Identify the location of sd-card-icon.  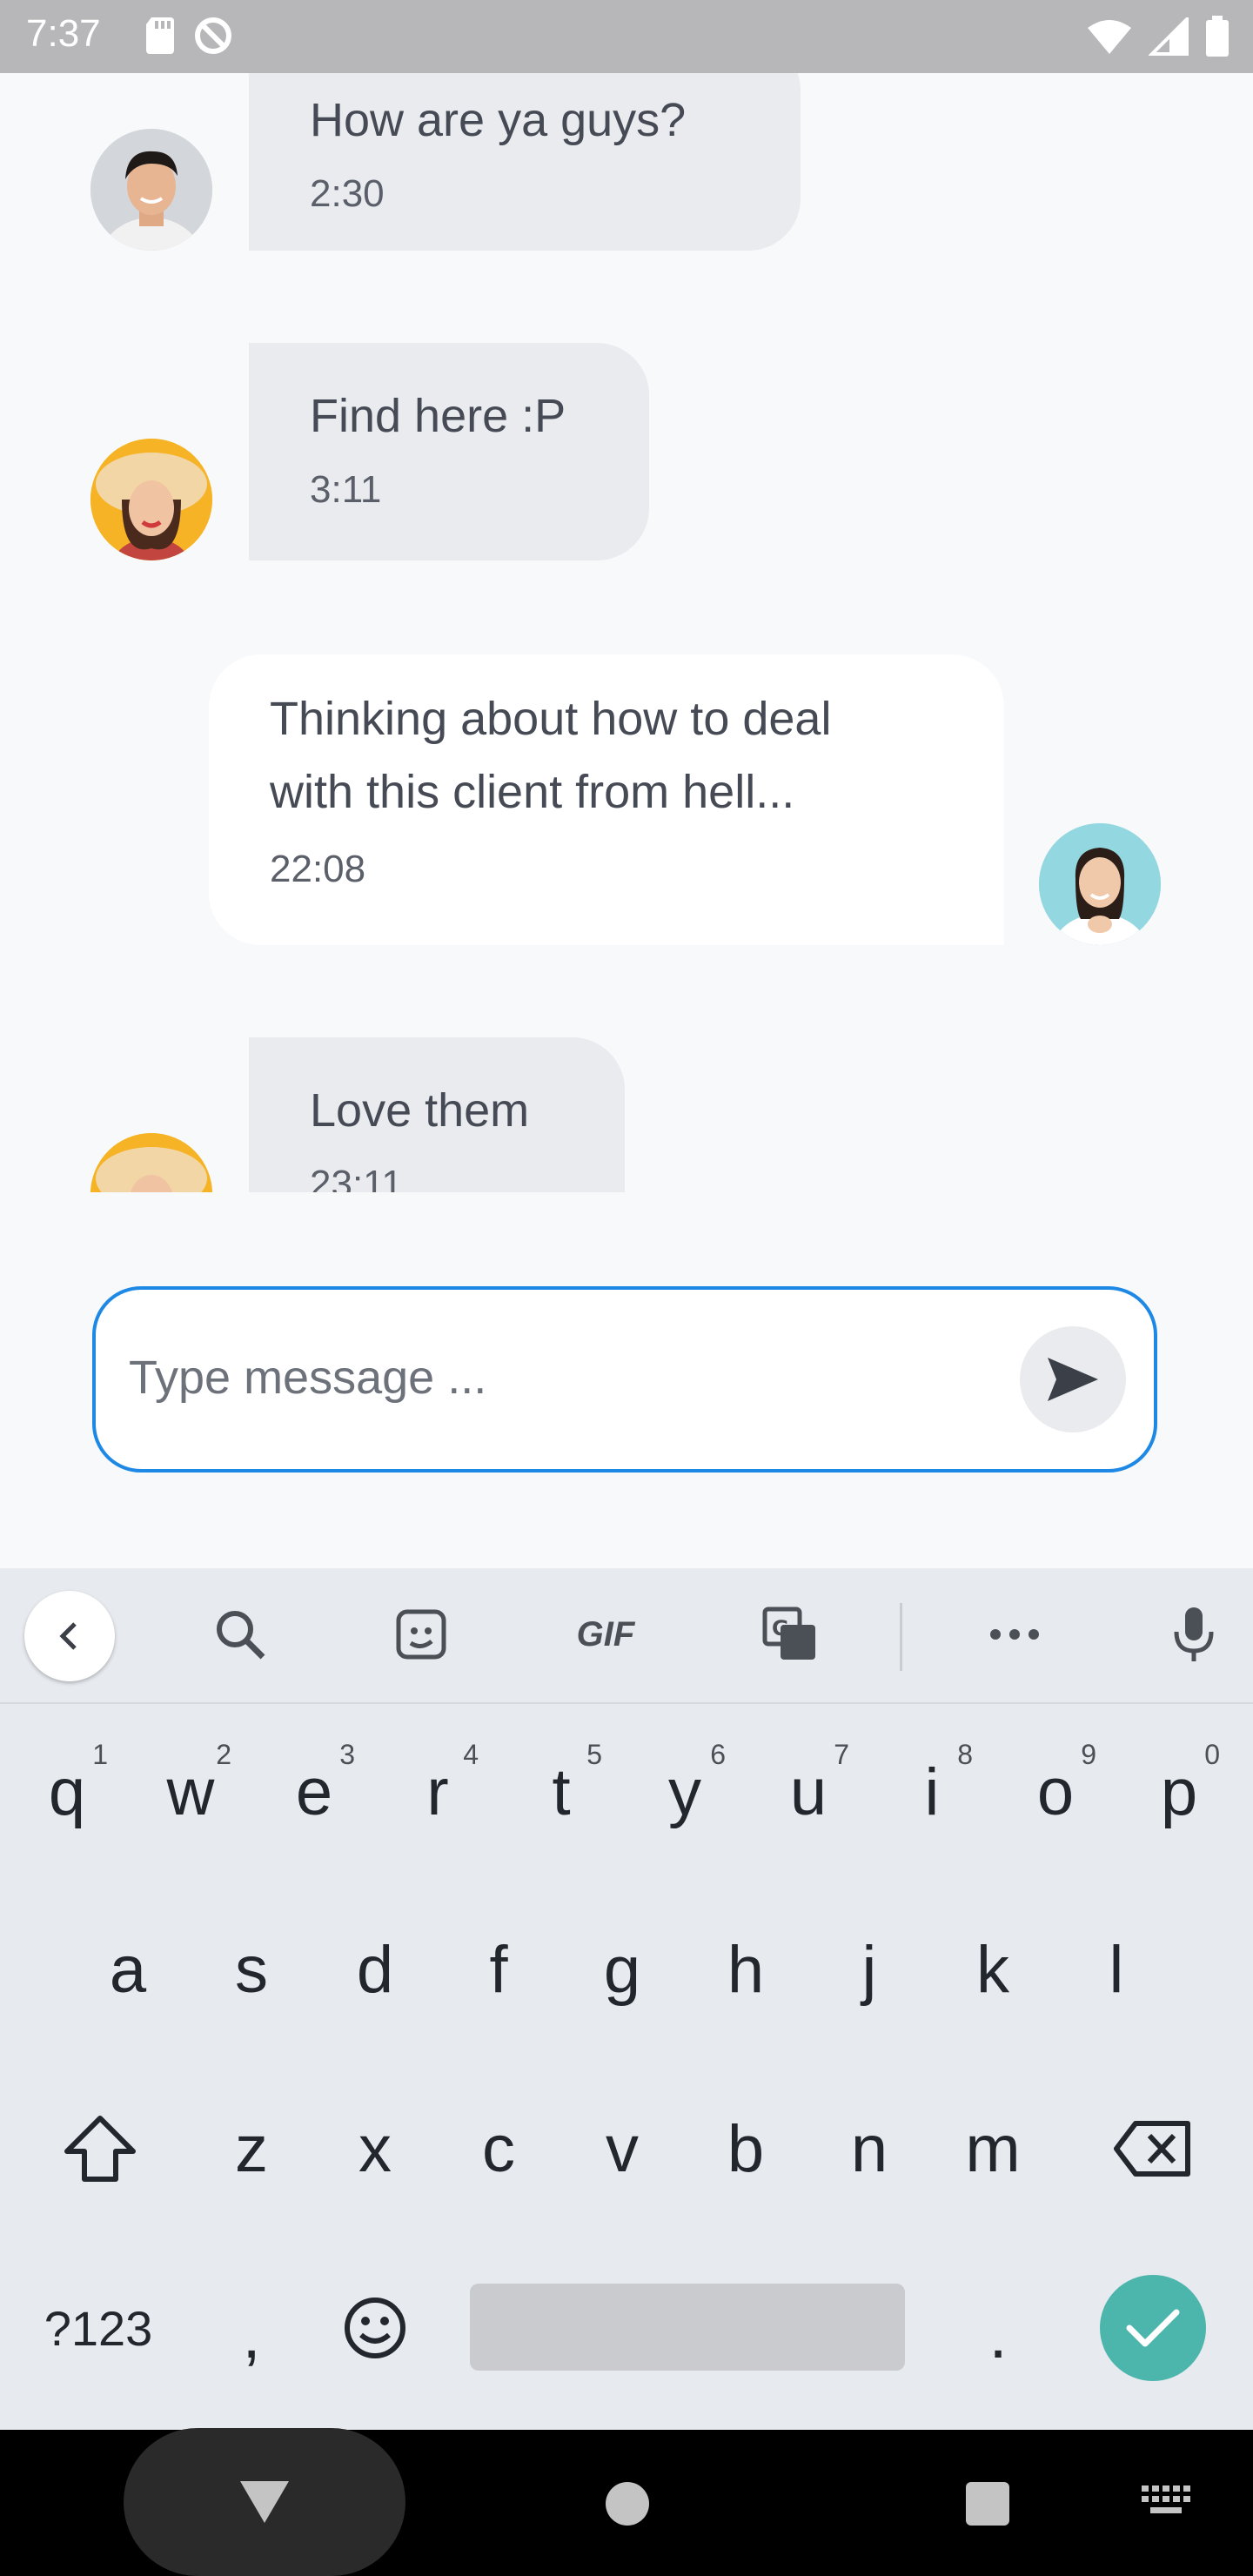
(160, 35).